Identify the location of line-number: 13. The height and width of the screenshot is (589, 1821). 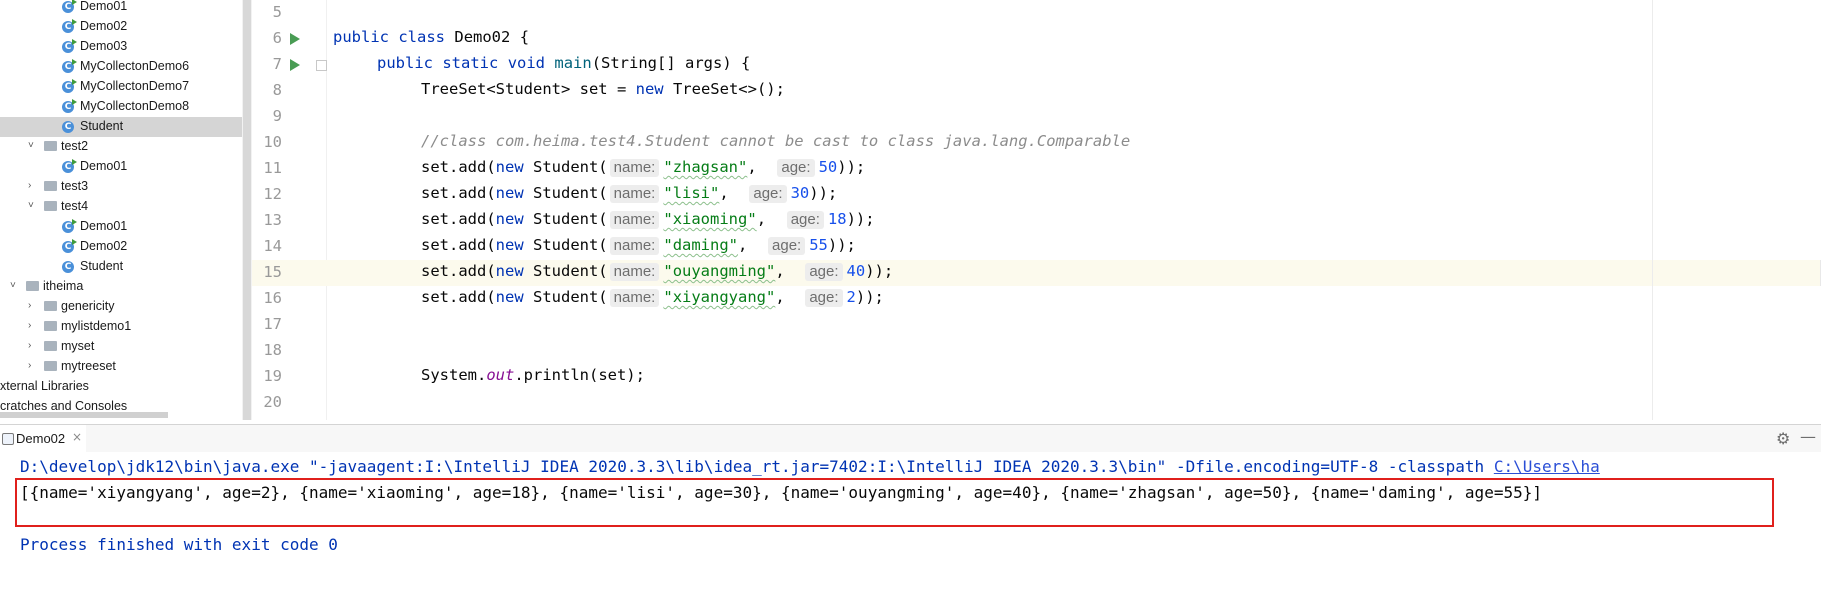
(272, 220).